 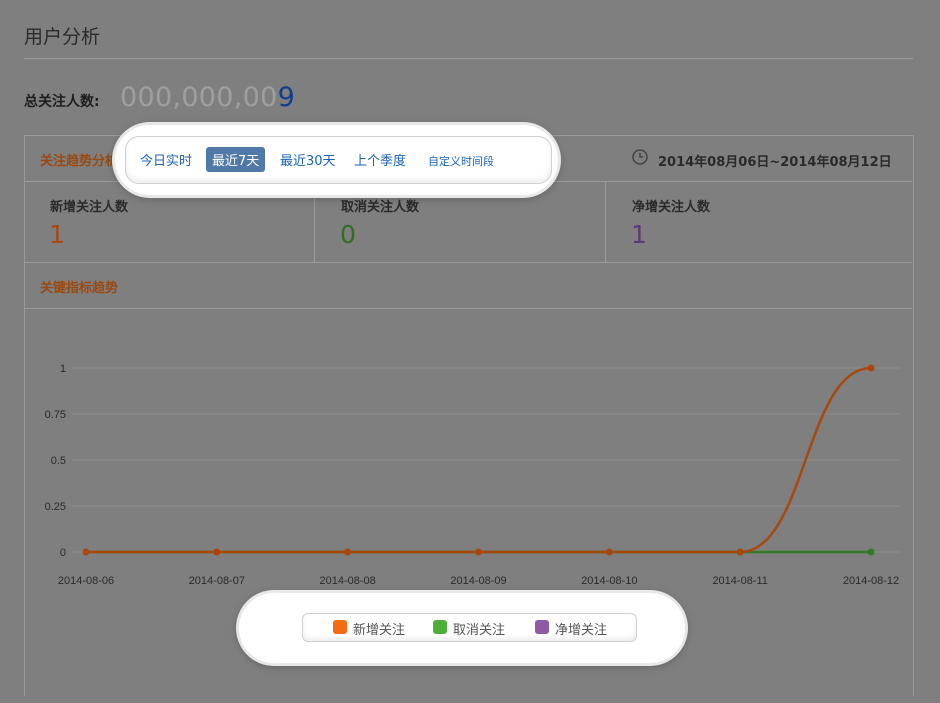 What do you see at coordinates (775, 162) in the screenshot?
I see `date-range: 2014年08月06日~2014年08月12日` at bounding box center [775, 162].